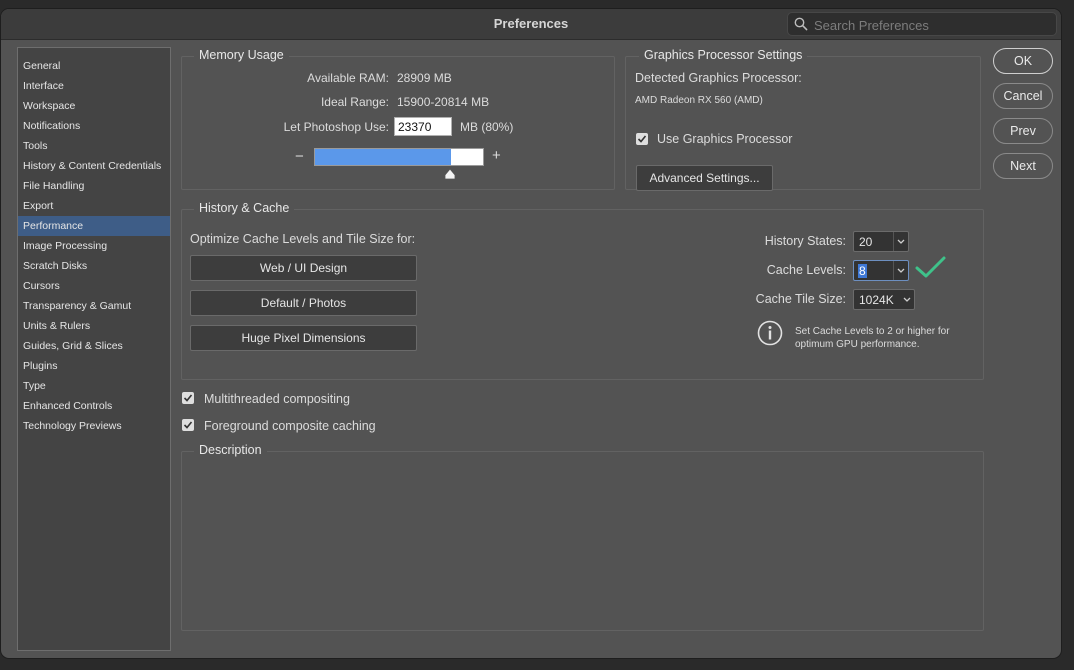  Describe the element at coordinates (881, 270) in the screenshot. I see `cache-levels-select: 8` at that location.